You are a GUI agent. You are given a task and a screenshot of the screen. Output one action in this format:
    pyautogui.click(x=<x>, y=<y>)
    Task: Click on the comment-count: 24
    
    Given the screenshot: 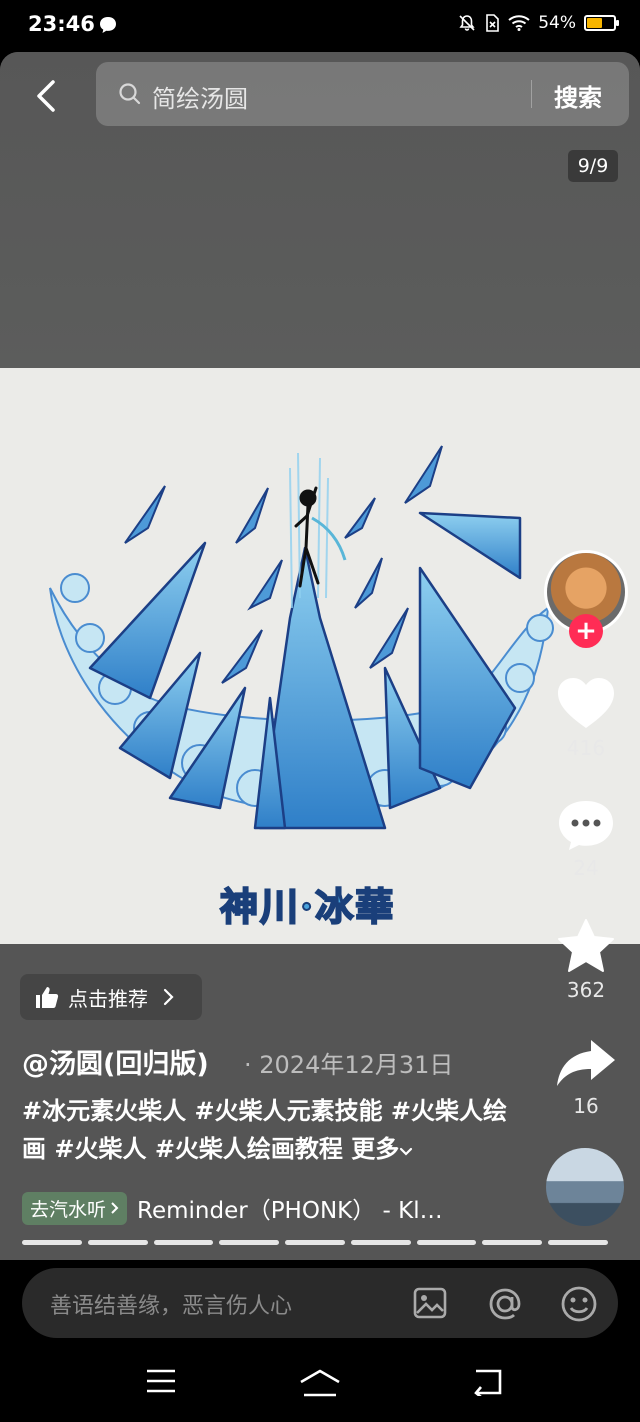 What is the action you would take?
    pyautogui.click(x=586, y=868)
    